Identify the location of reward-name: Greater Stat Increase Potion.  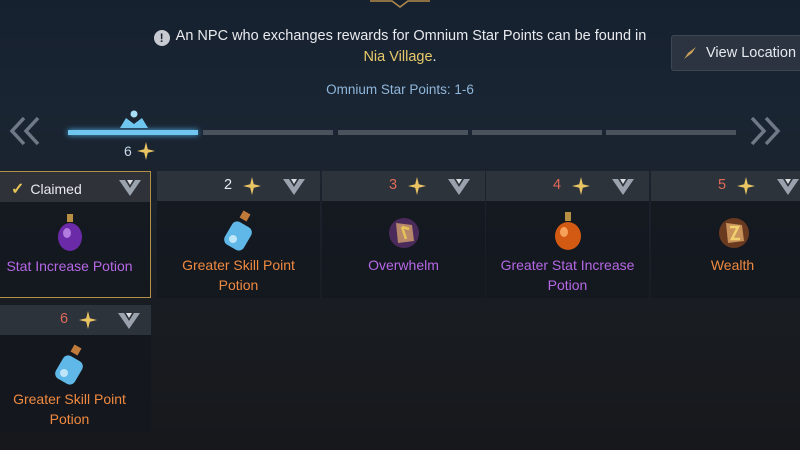
(567, 275).